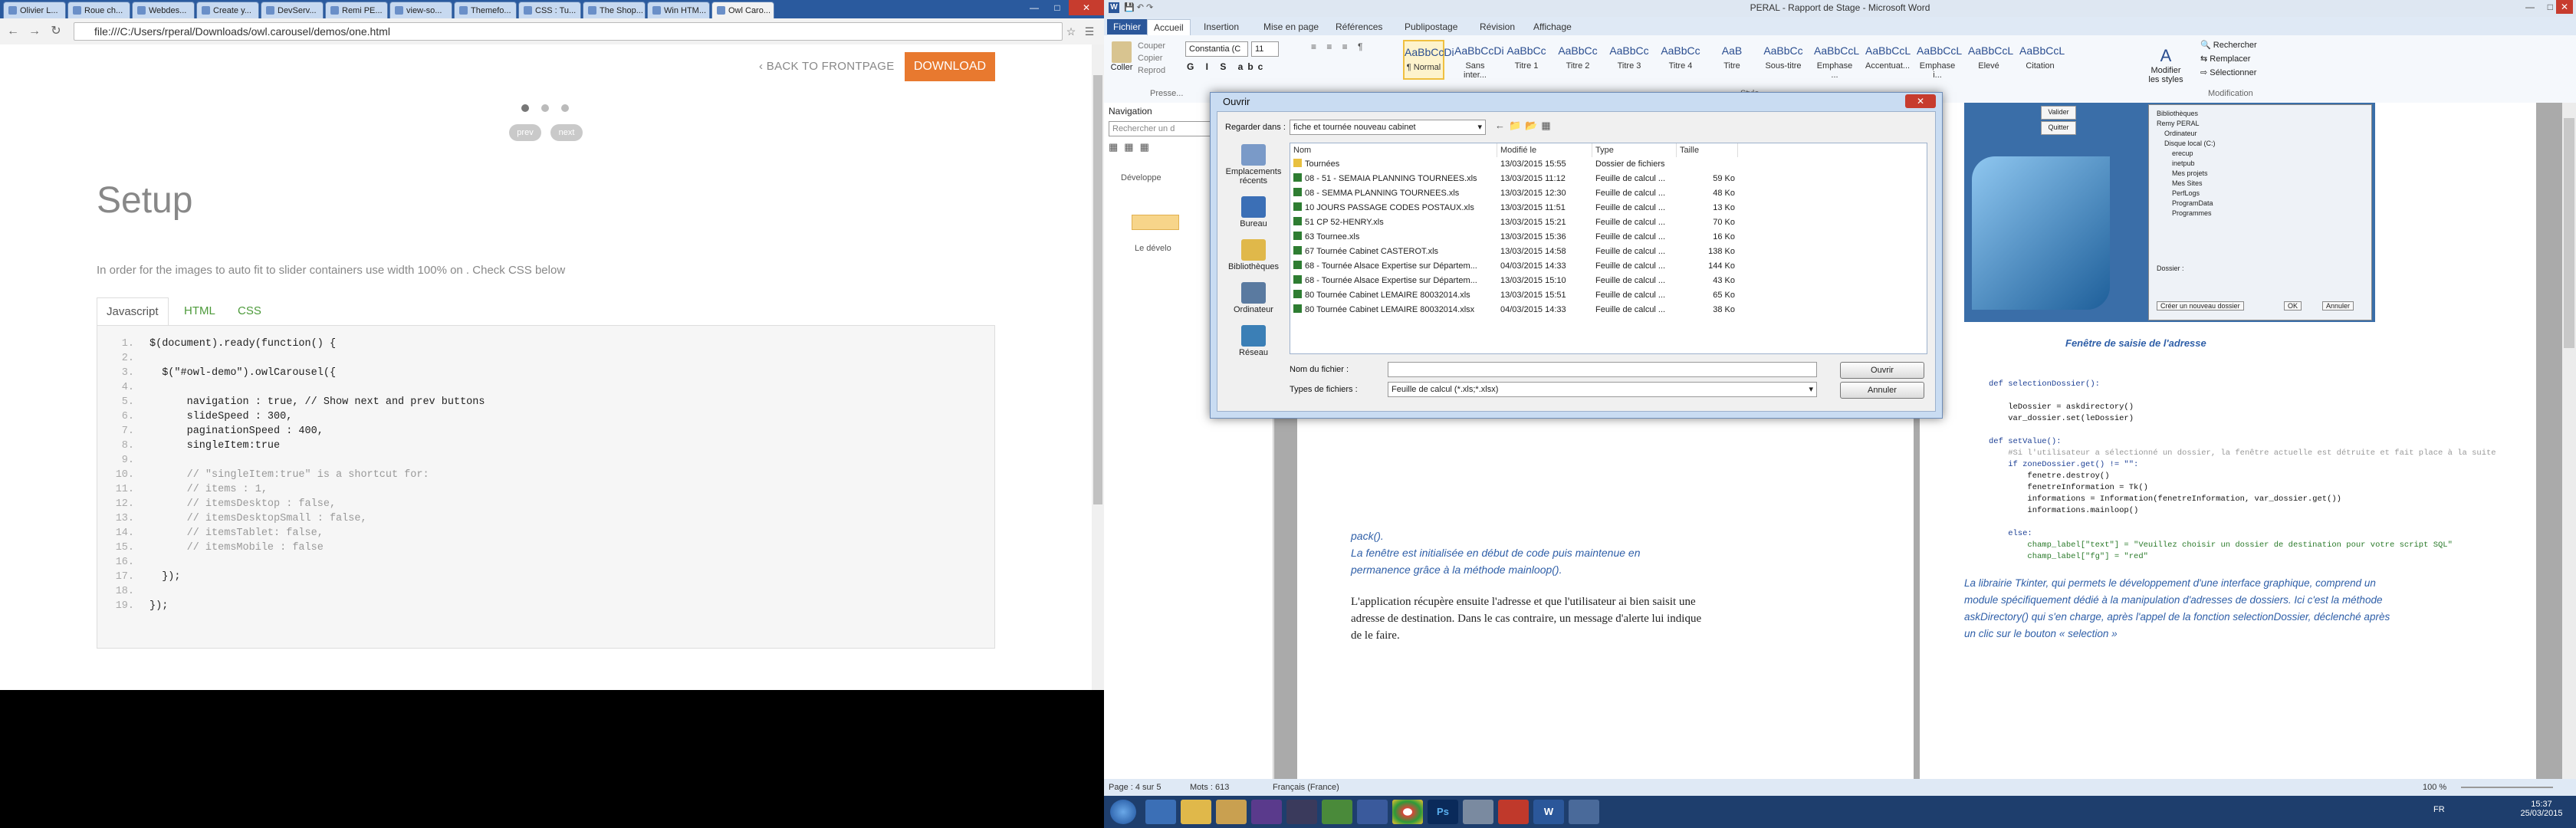 The width and height of the screenshot is (2576, 828). I want to click on modify-styles-button: A Modifier les styles, so click(2166, 65).